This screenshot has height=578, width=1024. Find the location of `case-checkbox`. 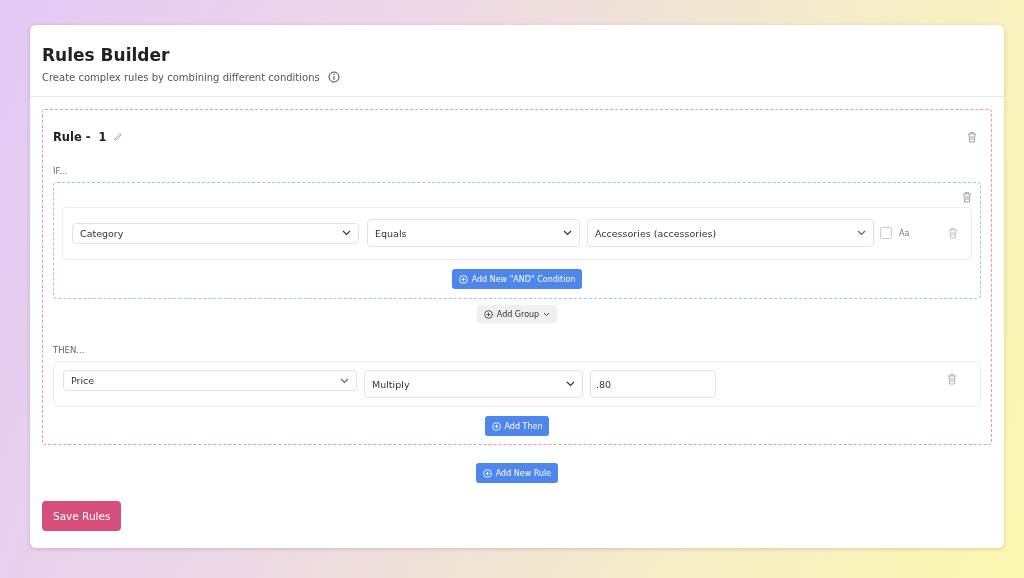

case-checkbox is located at coordinates (886, 233).